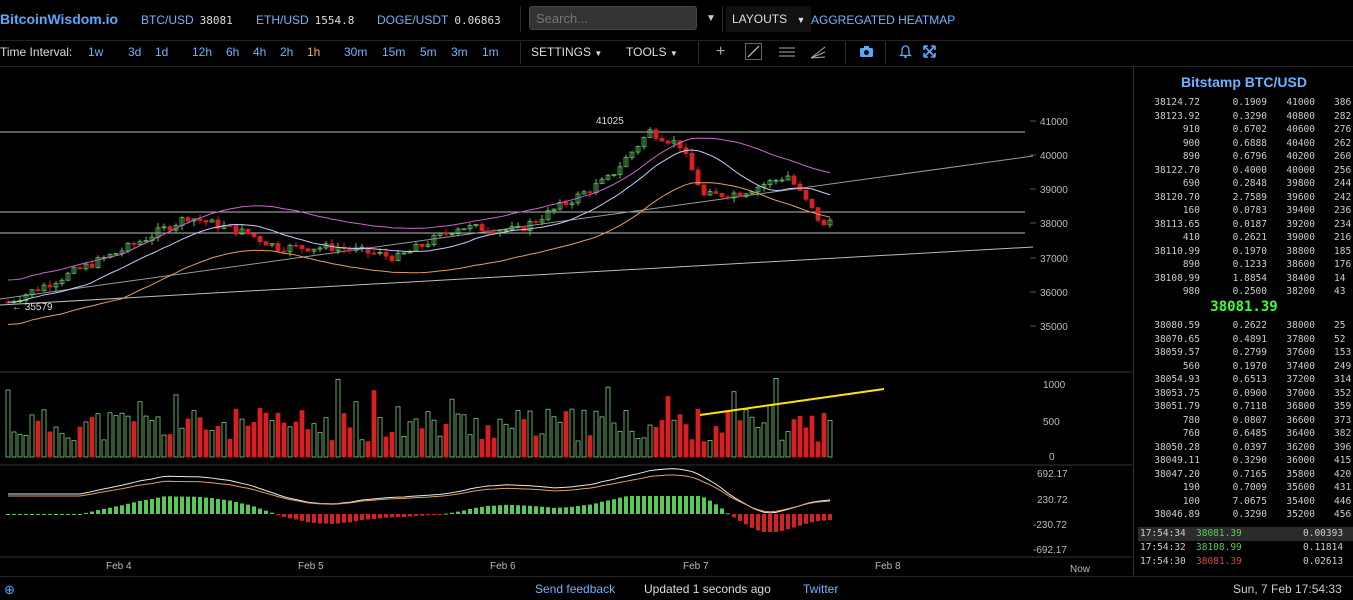 Image resolution: width=1353 pixels, height=600 pixels. I want to click on interval-1m: 1m, so click(490, 52).